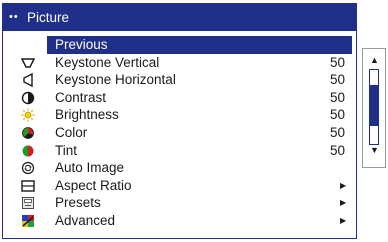 The image size is (388, 242). What do you see at coordinates (66, 150) in the screenshot?
I see `menu-item-label: Tint` at bounding box center [66, 150].